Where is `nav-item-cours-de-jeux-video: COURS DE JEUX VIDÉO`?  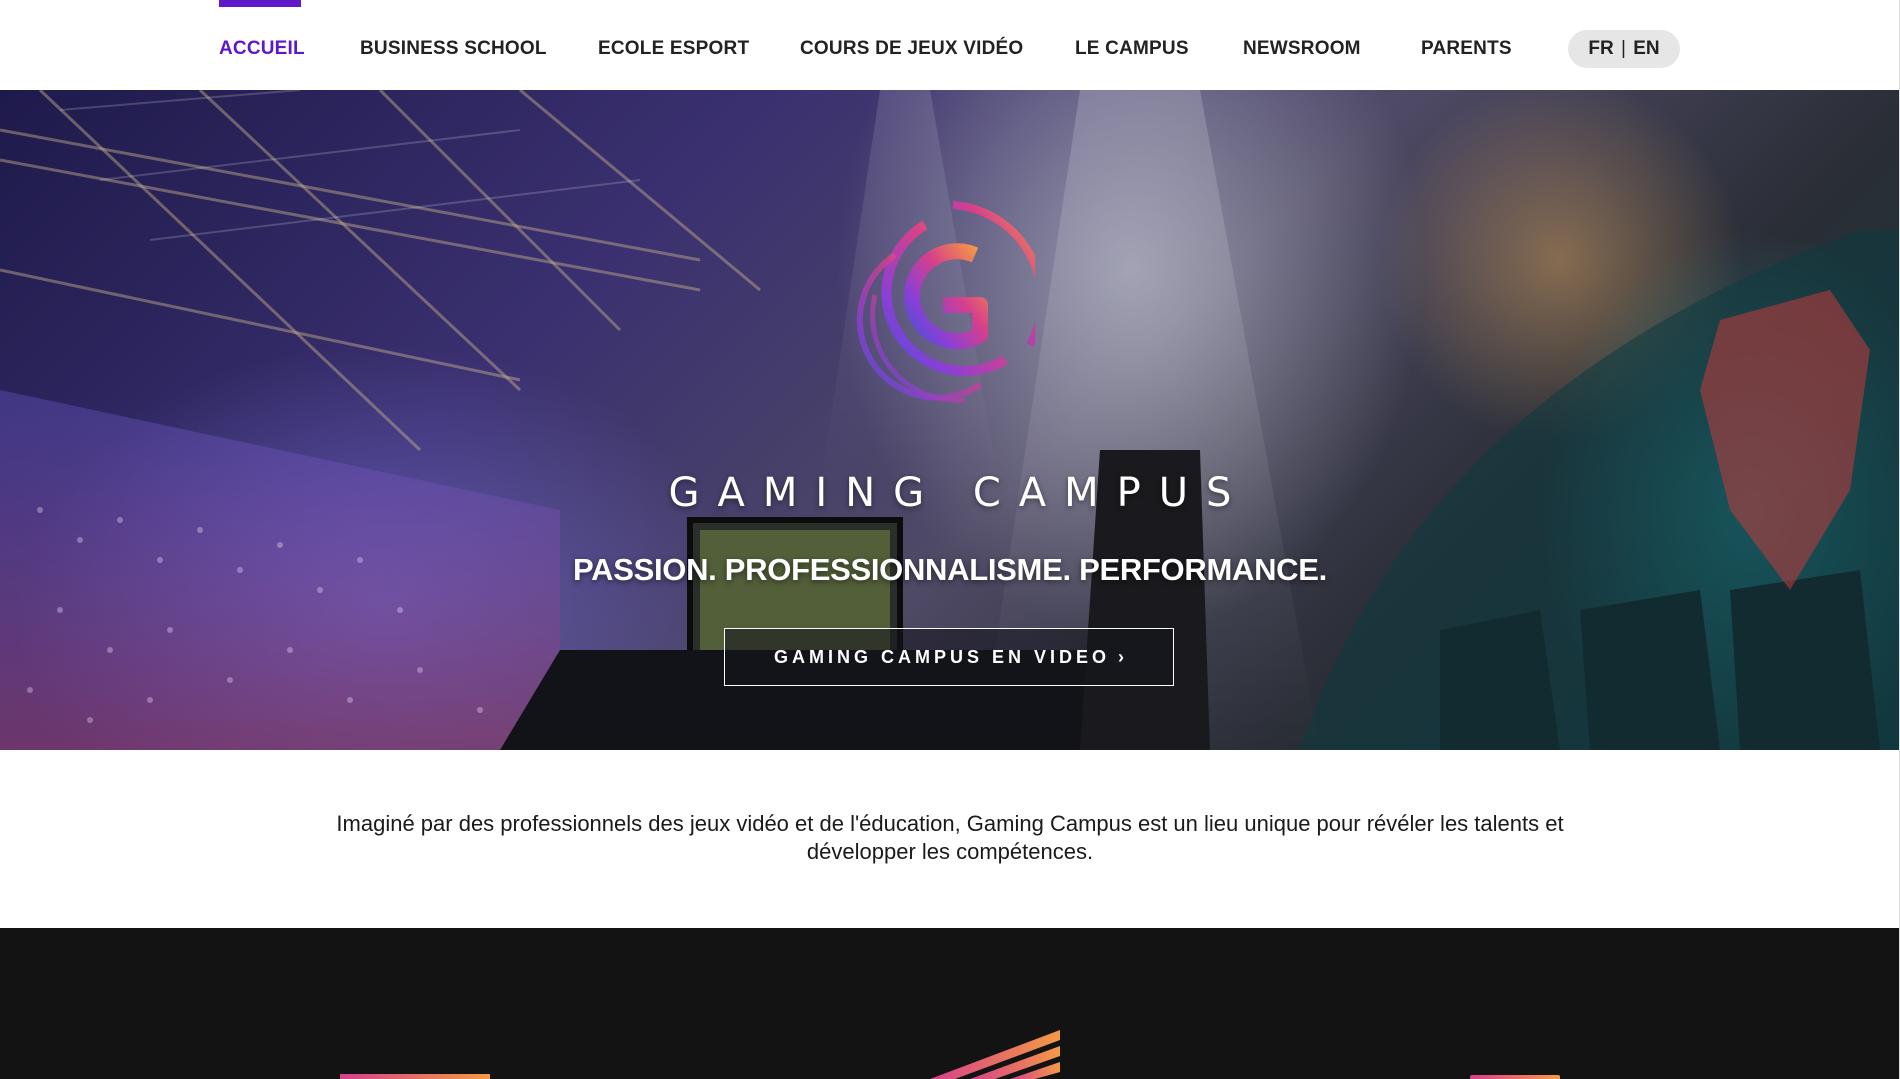
nav-item-cours-de-jeux-video: COURS DE JEUX VIDÉO is located at coordinates (911, 45).